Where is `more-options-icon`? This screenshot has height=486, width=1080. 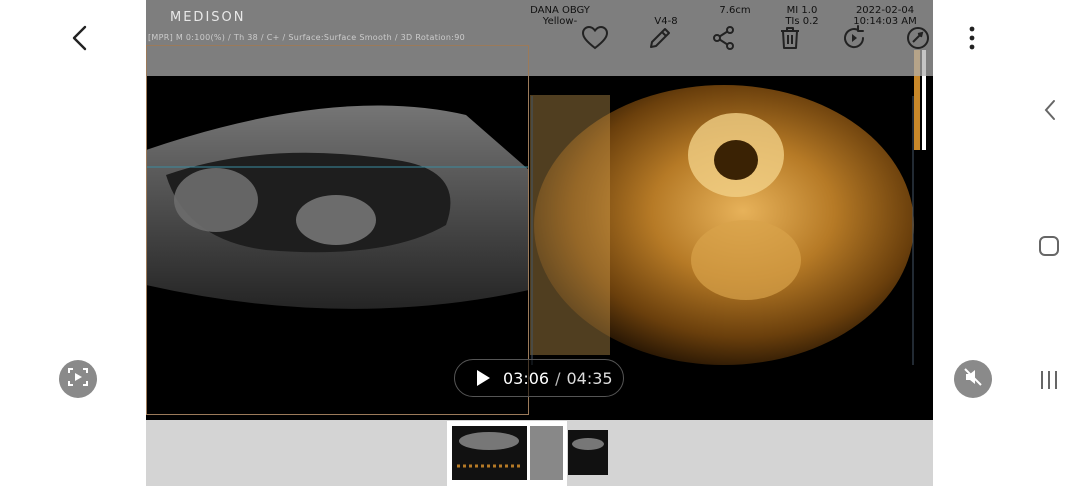
more-options-icon is located at coordinates (972, 38).